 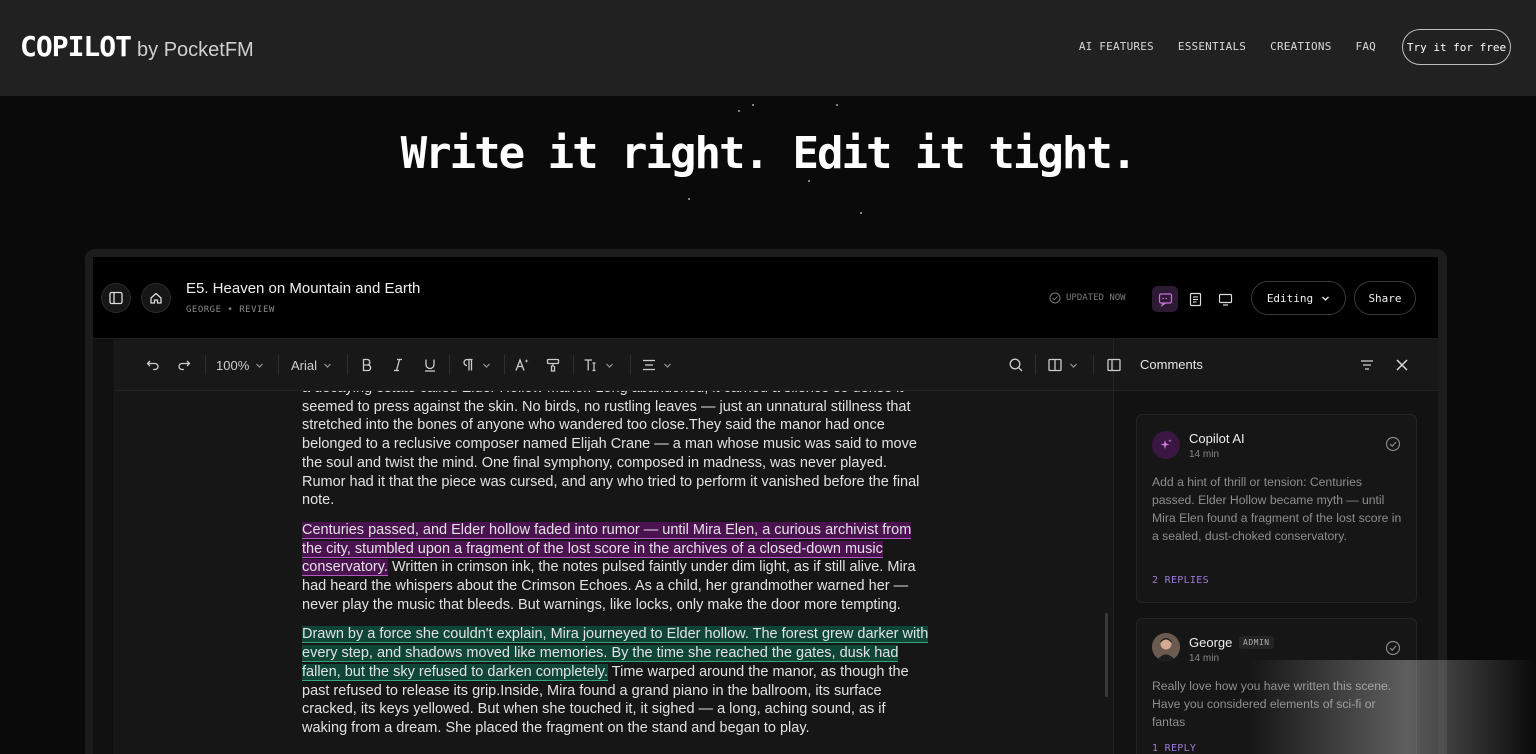 I want to click on align-dropdown, so click(x=656, y=365).